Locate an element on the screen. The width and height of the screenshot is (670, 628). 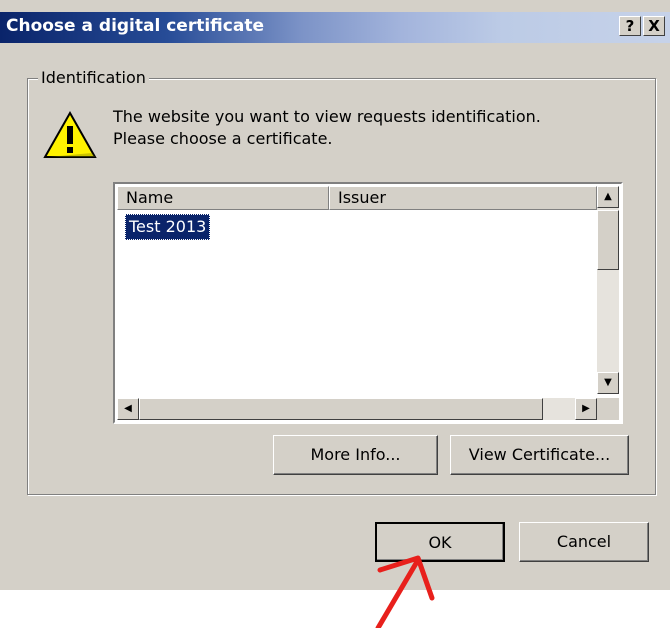
warning-icon is located at coordinates (70, 134).